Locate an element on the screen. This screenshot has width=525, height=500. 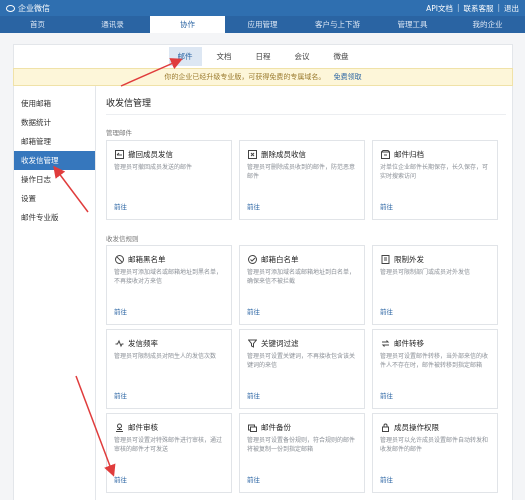
whitelist-icon is located at coordinates (252, 260).